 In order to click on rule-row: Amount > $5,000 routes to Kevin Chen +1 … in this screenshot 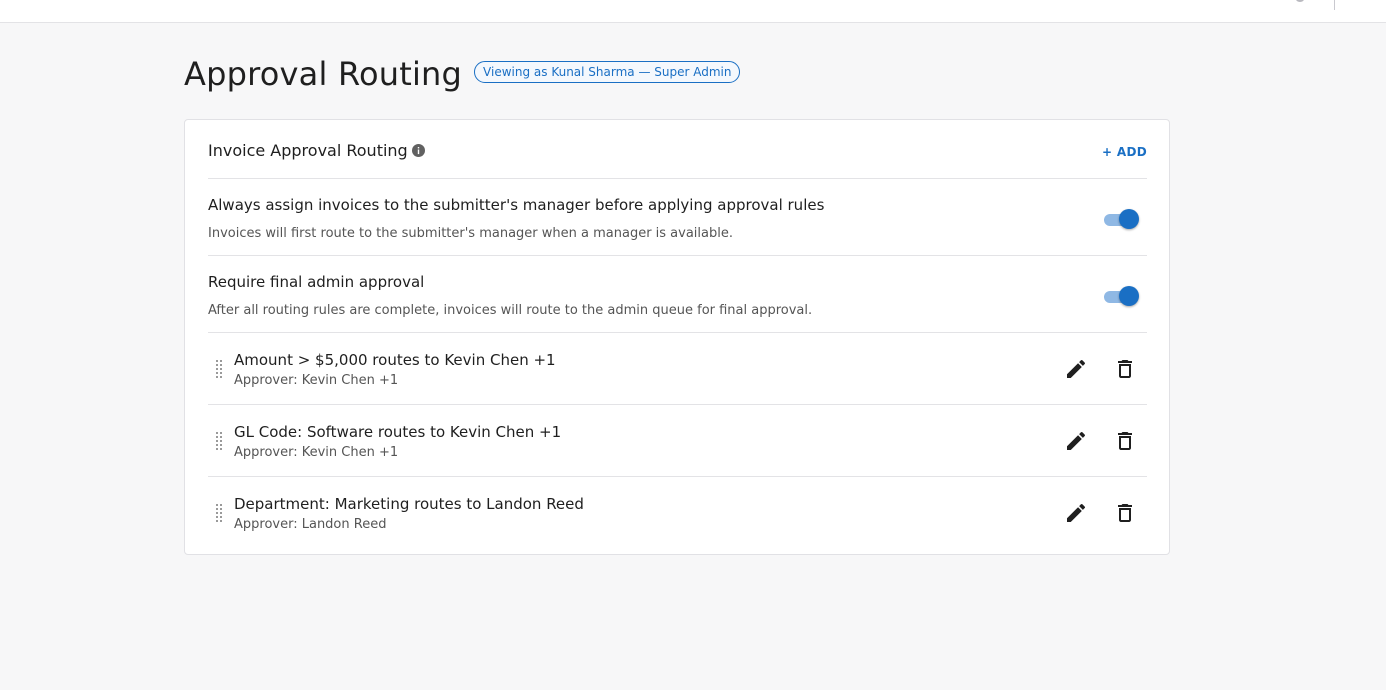, I will do `click(677, 369)`.